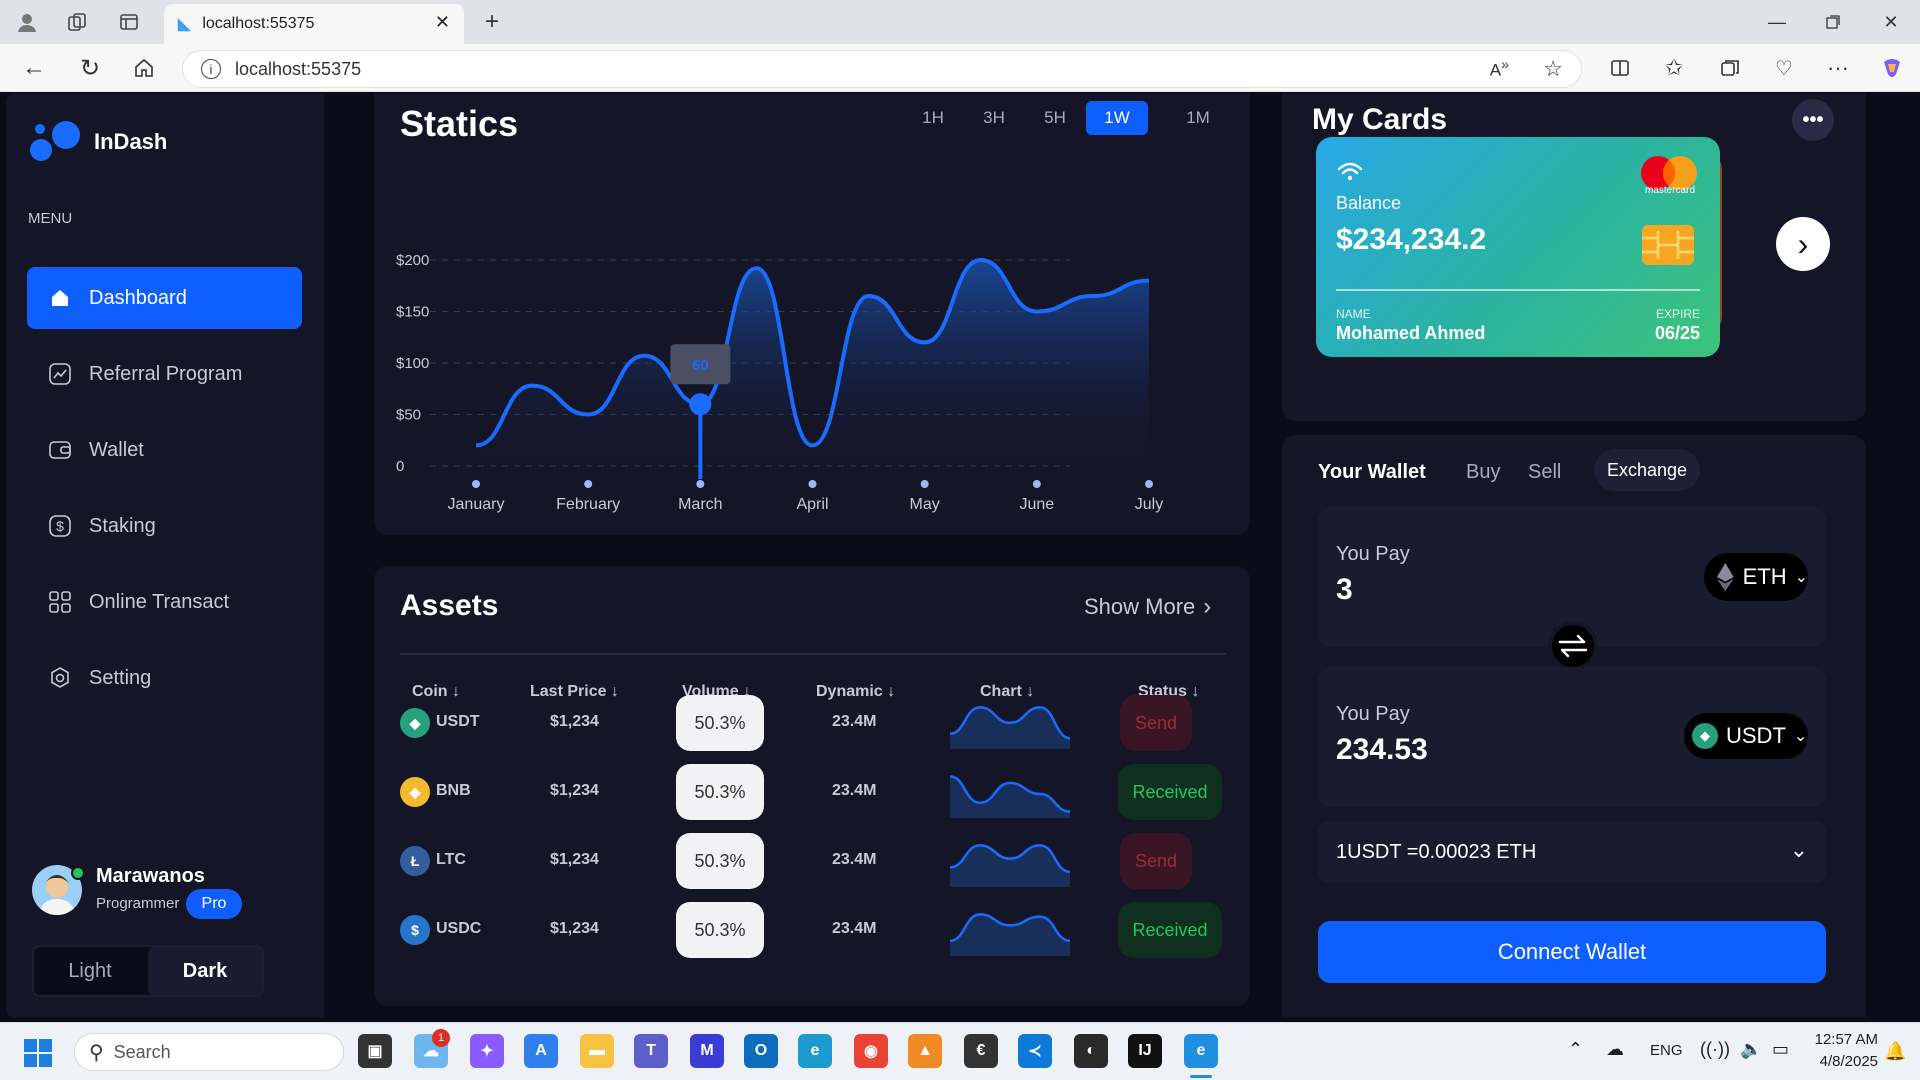 The height and width of the screenshot is (1080, 1920). Describe the element at coordinates (492, 22) in the screenshot. I see `new-tab-icon: +` at that location.